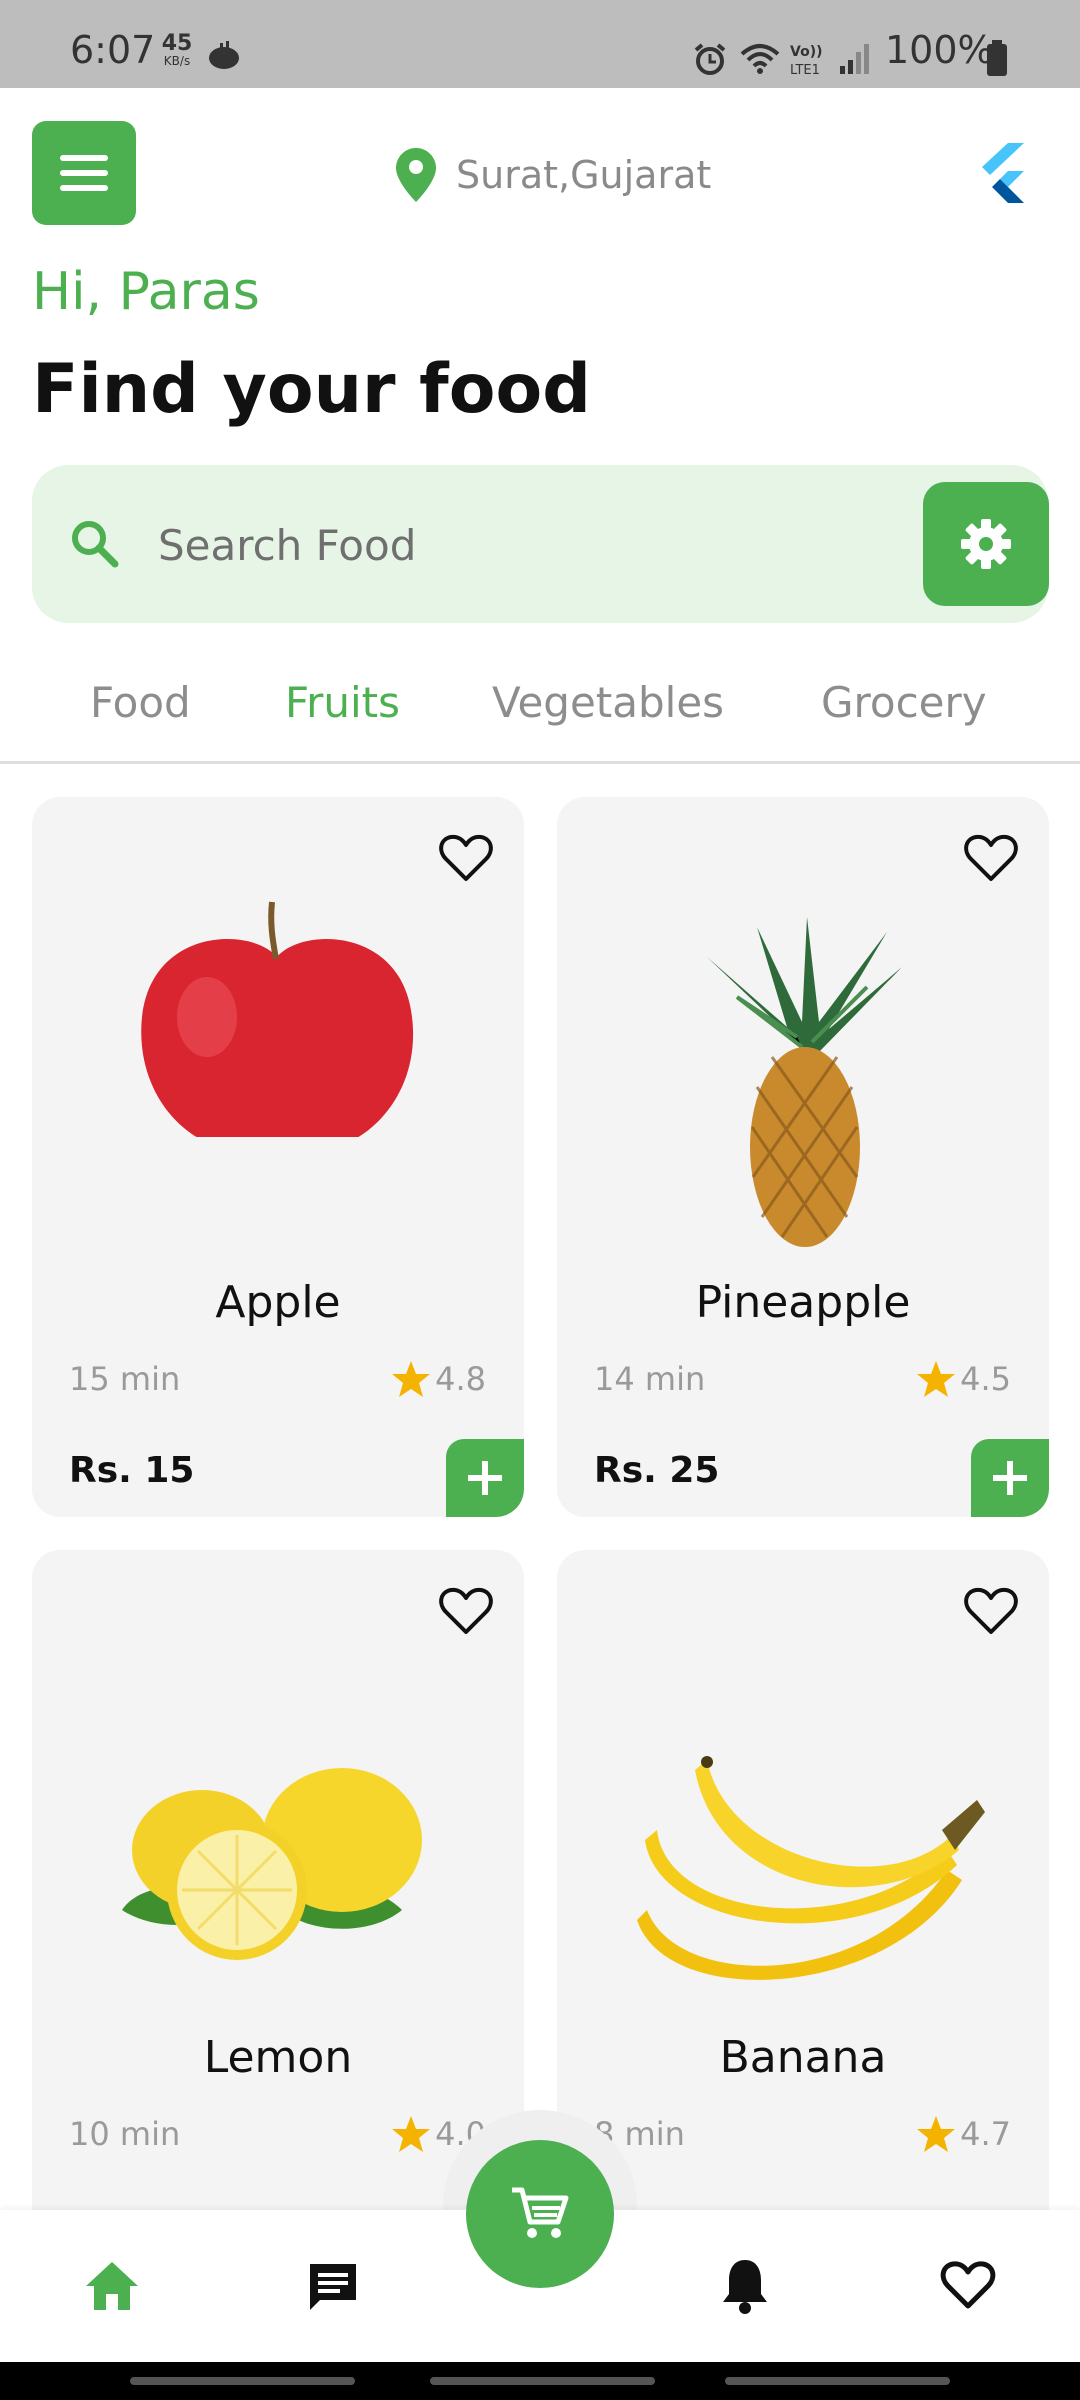 This screenshot has height=2400, width=1080. I want to click on rating-value: 4.8, so click(460, 1379).